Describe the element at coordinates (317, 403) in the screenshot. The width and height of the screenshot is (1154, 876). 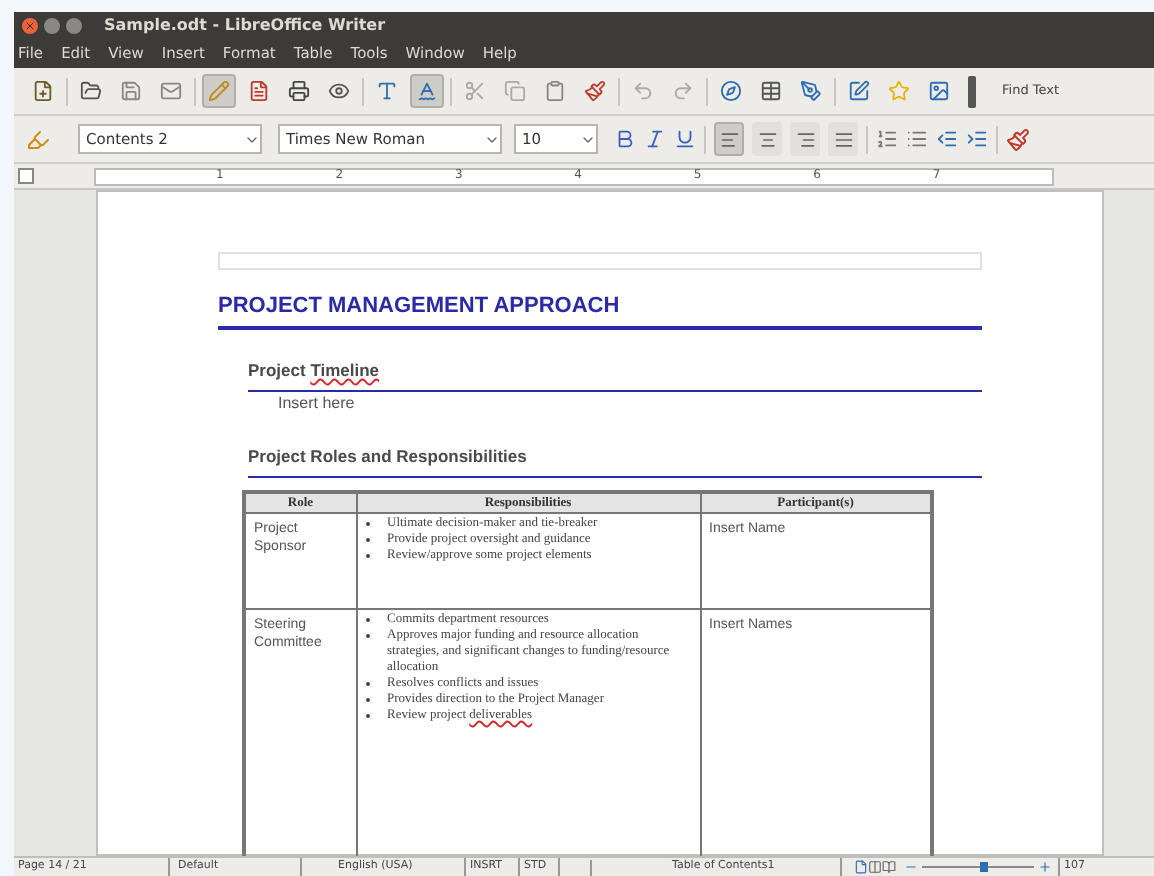
I see `body-text: Insert here` at that location.